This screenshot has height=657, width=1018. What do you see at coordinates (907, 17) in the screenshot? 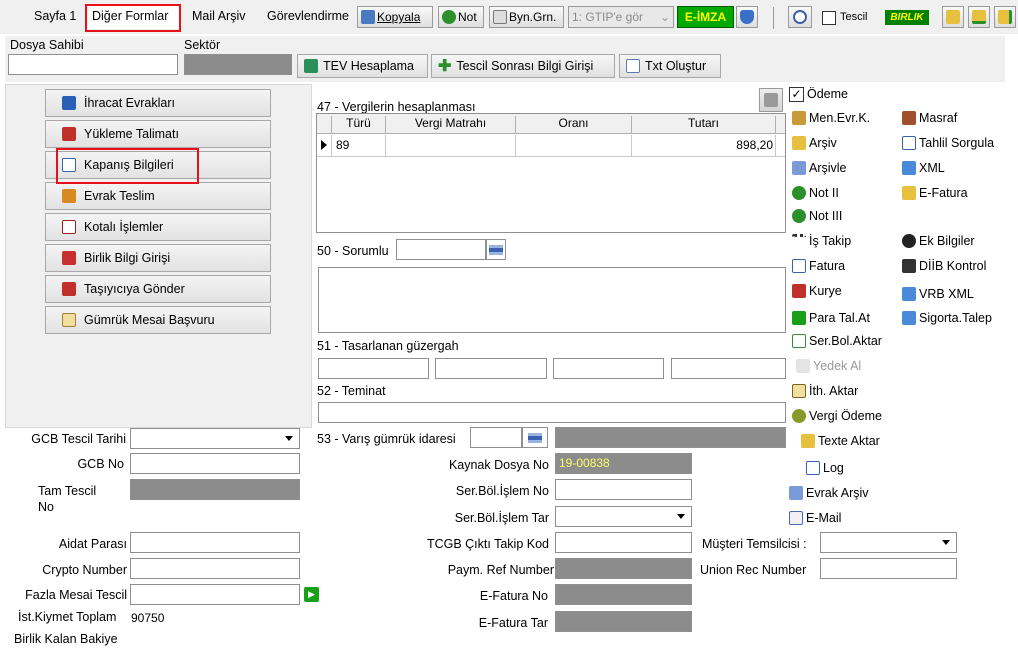
I see `birlik-logo: BIRLIK` at bounding box center [907, 17].